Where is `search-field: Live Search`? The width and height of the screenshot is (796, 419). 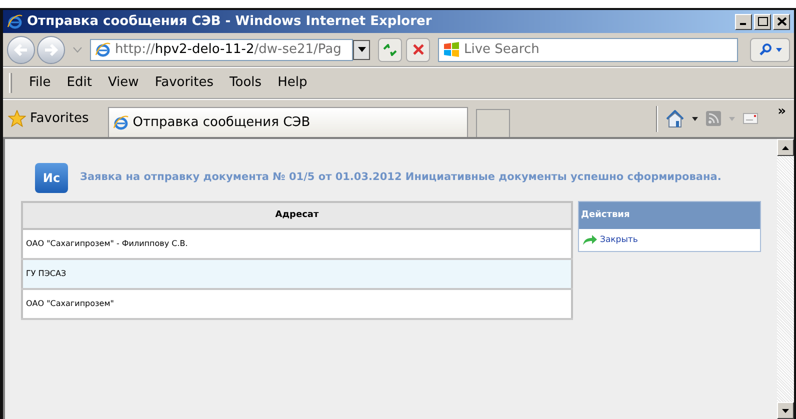
search-field: Live Search is located at coordinates (588, 50).